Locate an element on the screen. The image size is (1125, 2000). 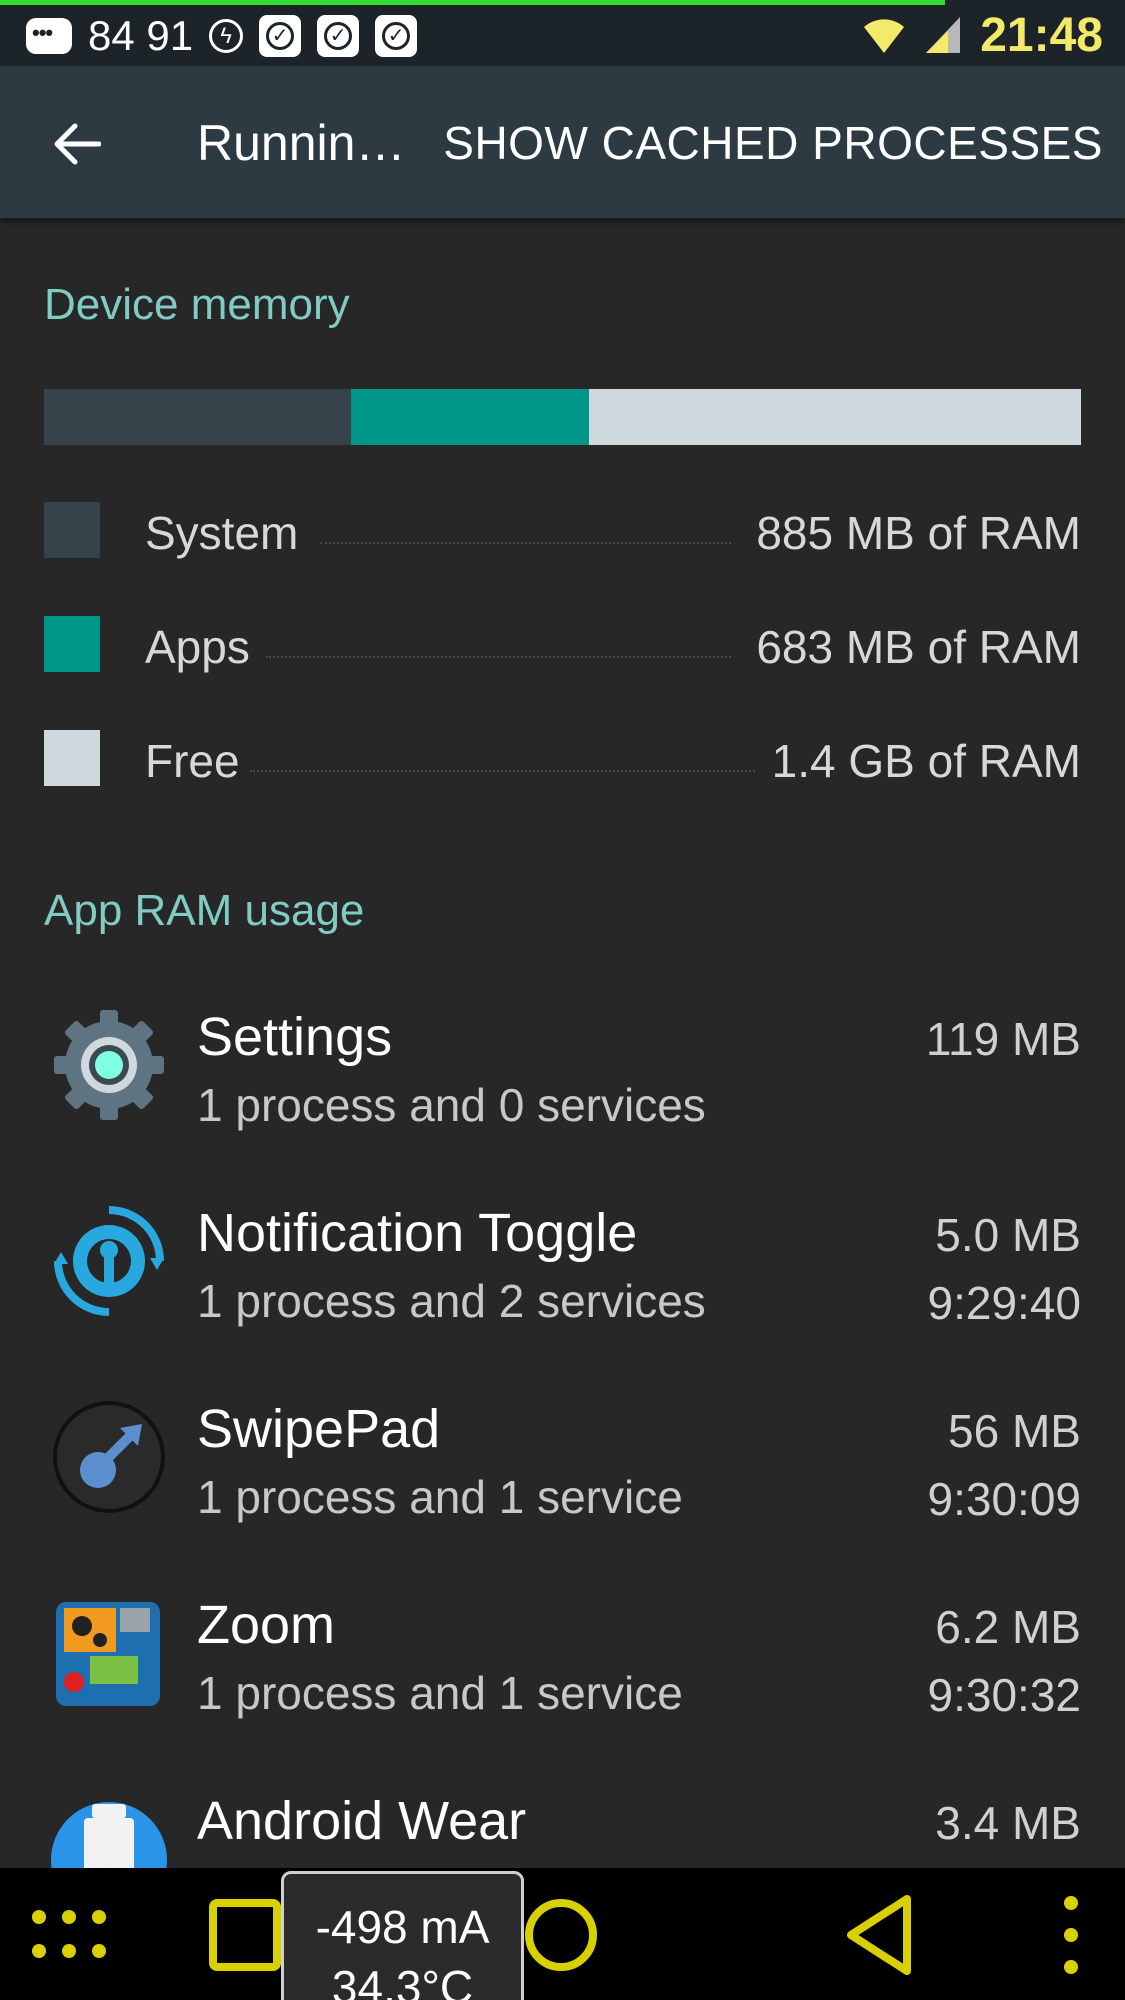
zoom-app-icon is located at coordinates (109, 1653).